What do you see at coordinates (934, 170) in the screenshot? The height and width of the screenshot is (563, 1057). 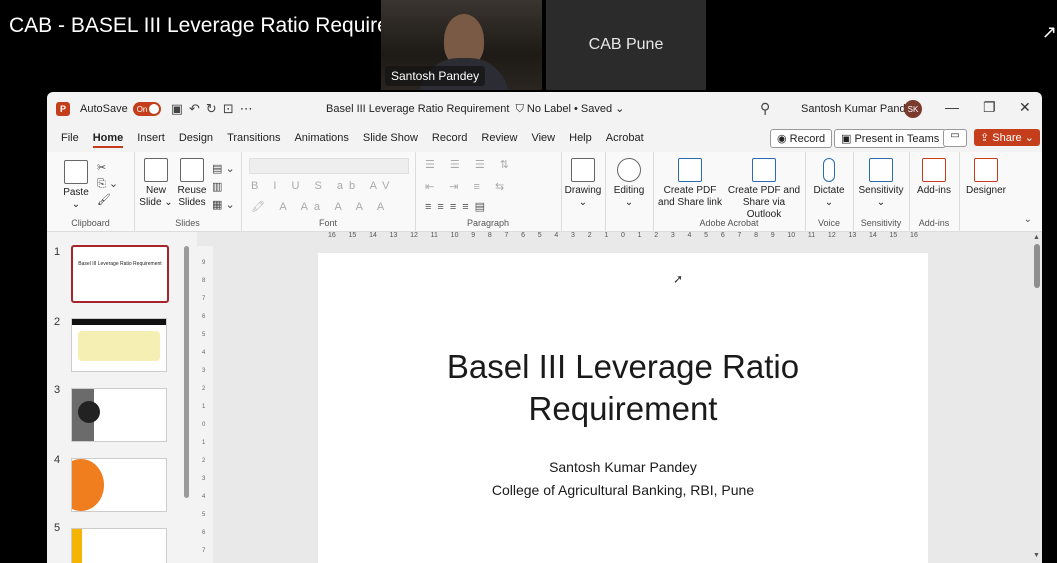 I see `addins-grid-icon` at bounding box center [934, 170].